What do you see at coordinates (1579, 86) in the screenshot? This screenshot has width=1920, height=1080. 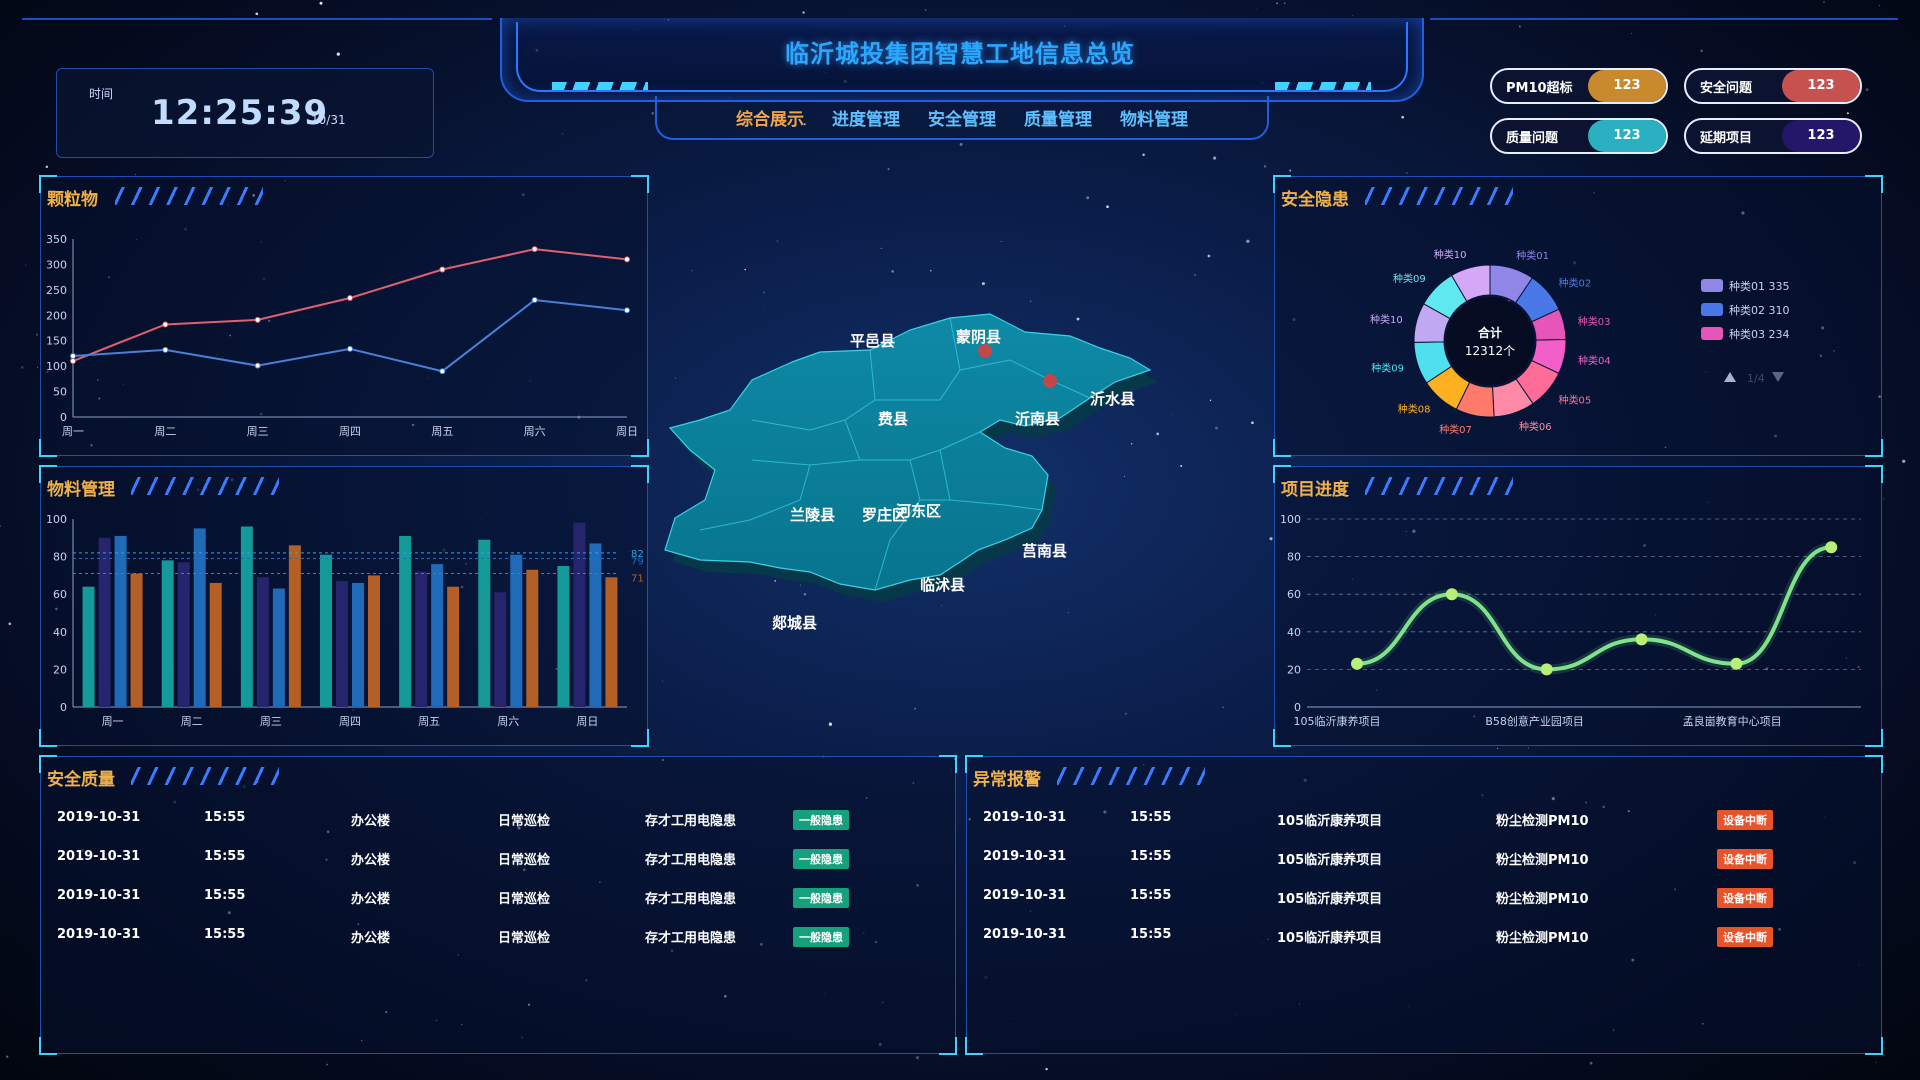 I see `badge-pm10: PM10超标 123` at bounding box center [1579, 86].